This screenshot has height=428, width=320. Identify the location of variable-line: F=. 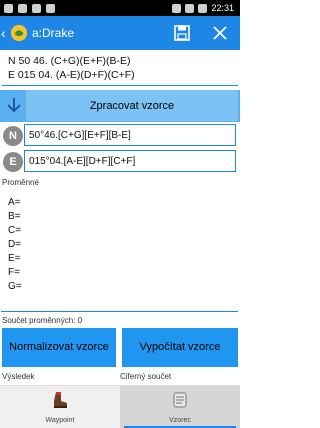
(14, 272).